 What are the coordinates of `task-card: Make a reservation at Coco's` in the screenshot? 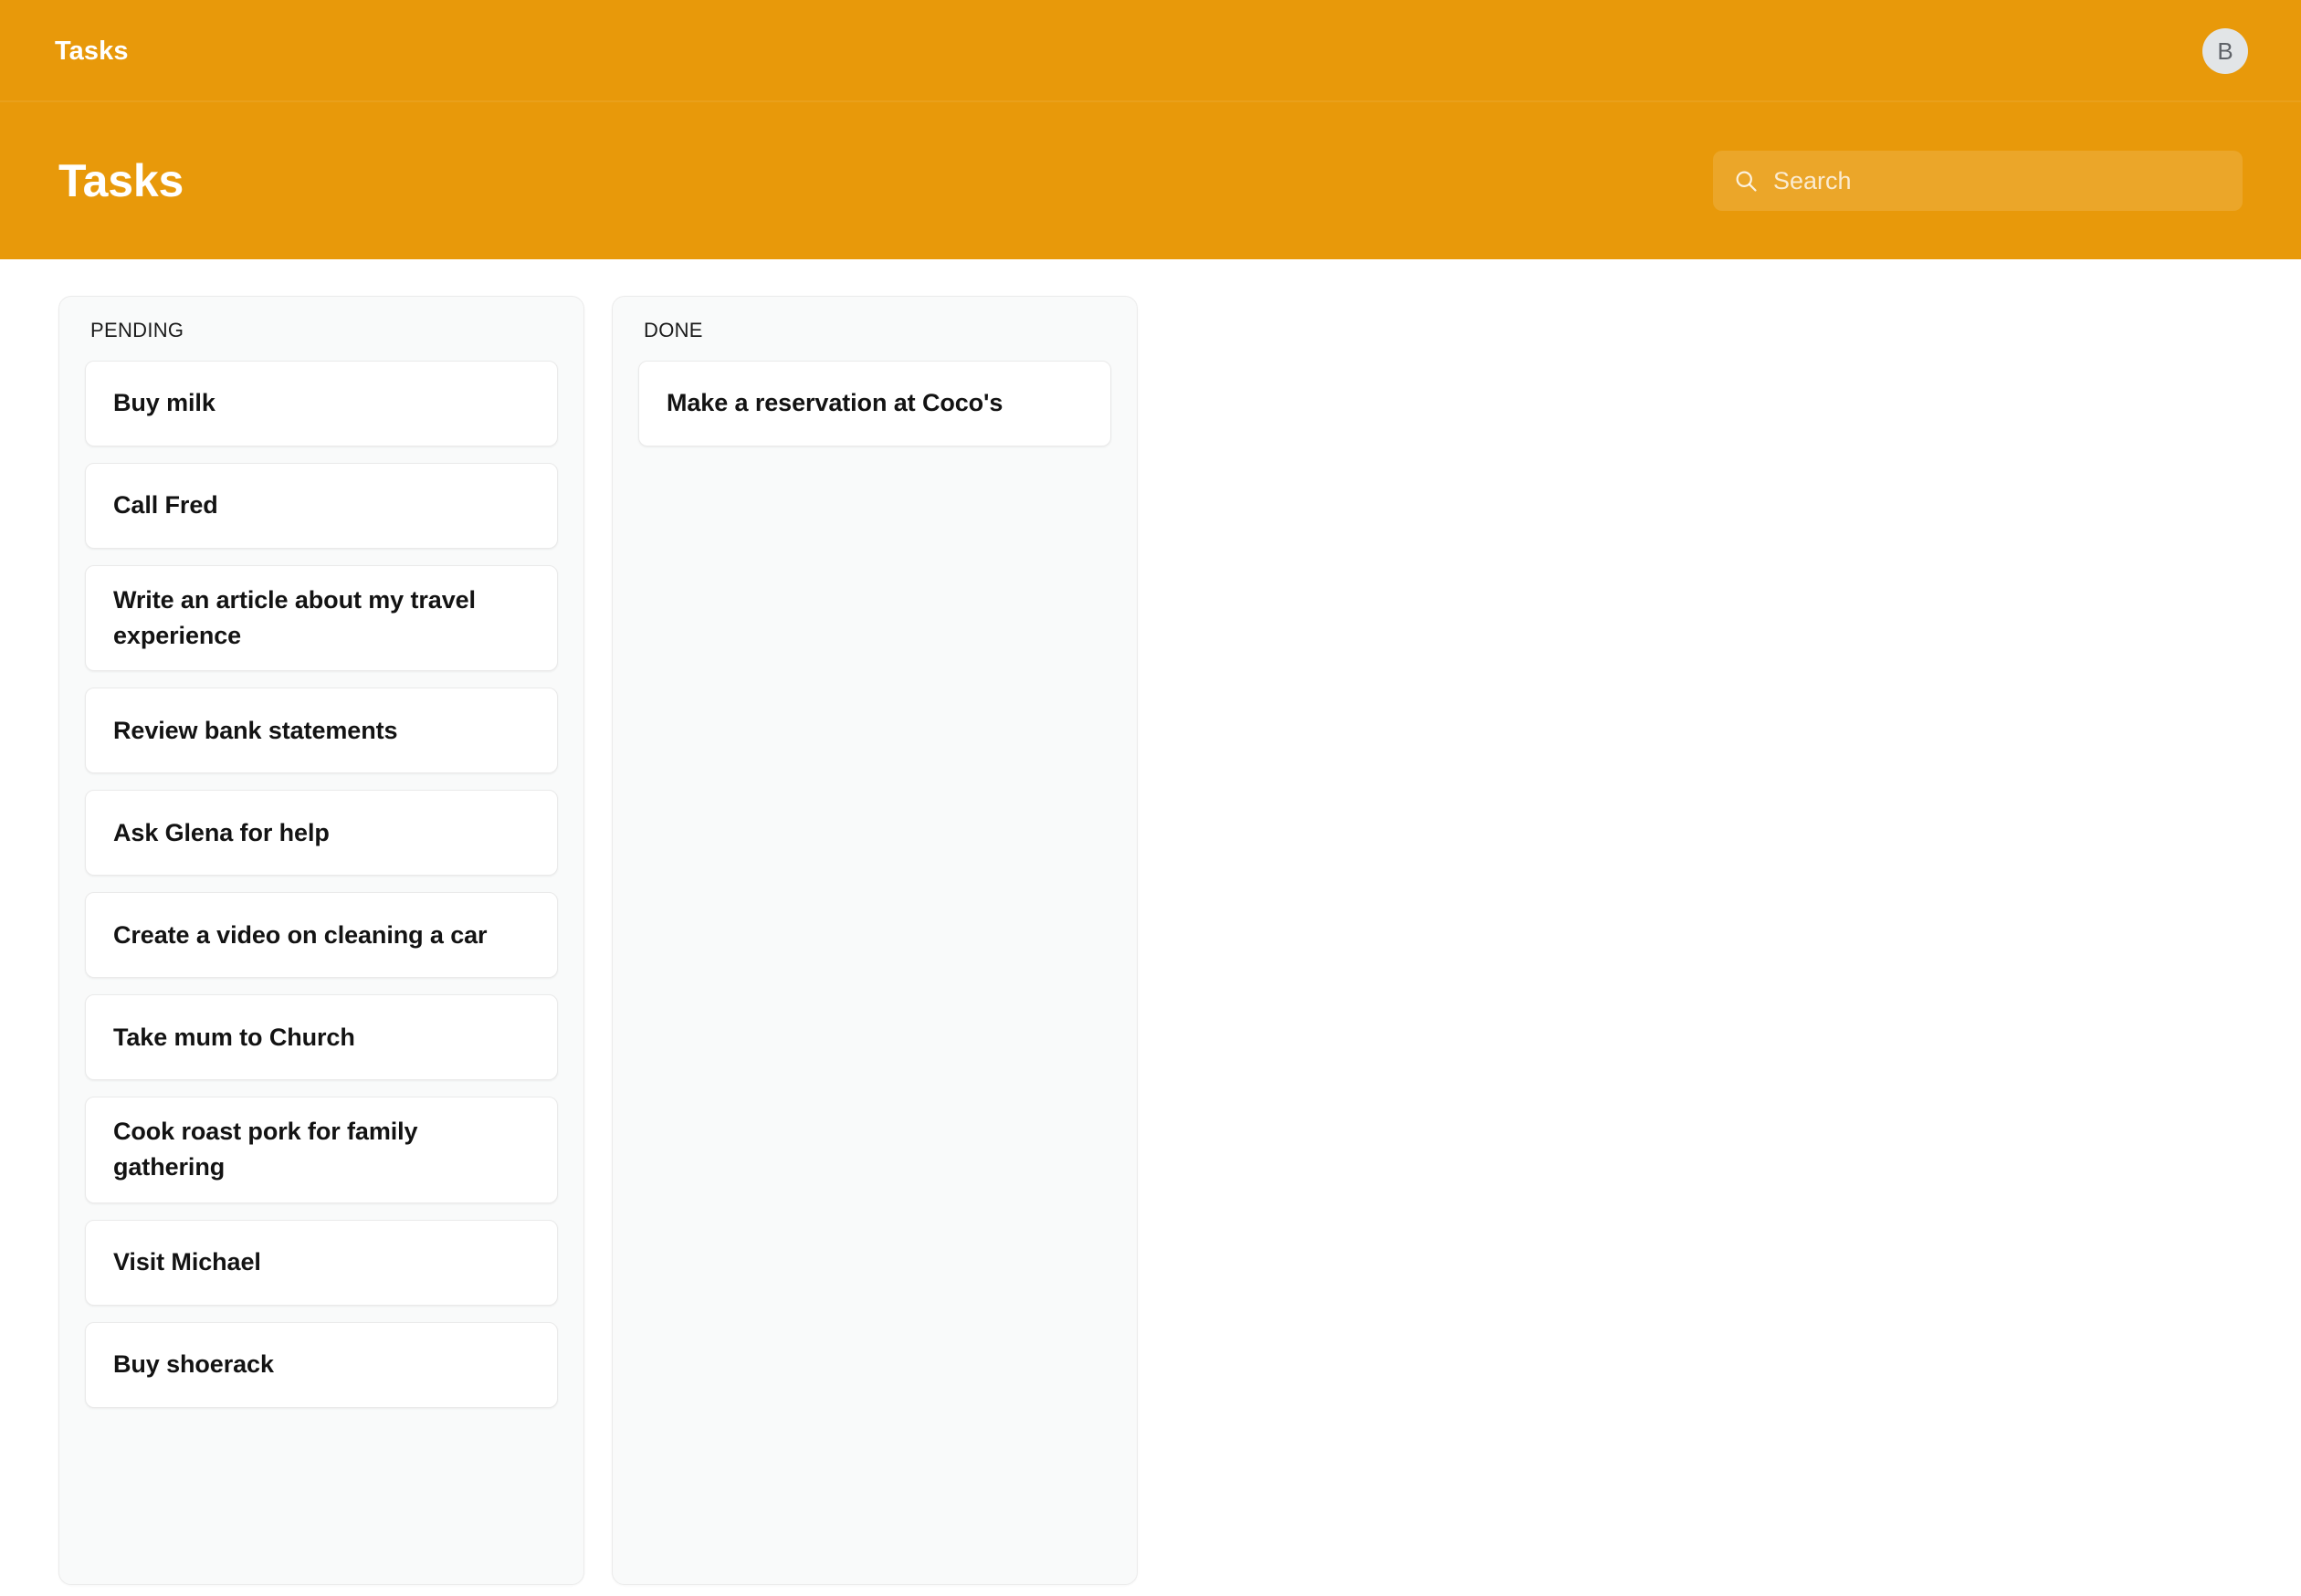 It's located at (874, 403).